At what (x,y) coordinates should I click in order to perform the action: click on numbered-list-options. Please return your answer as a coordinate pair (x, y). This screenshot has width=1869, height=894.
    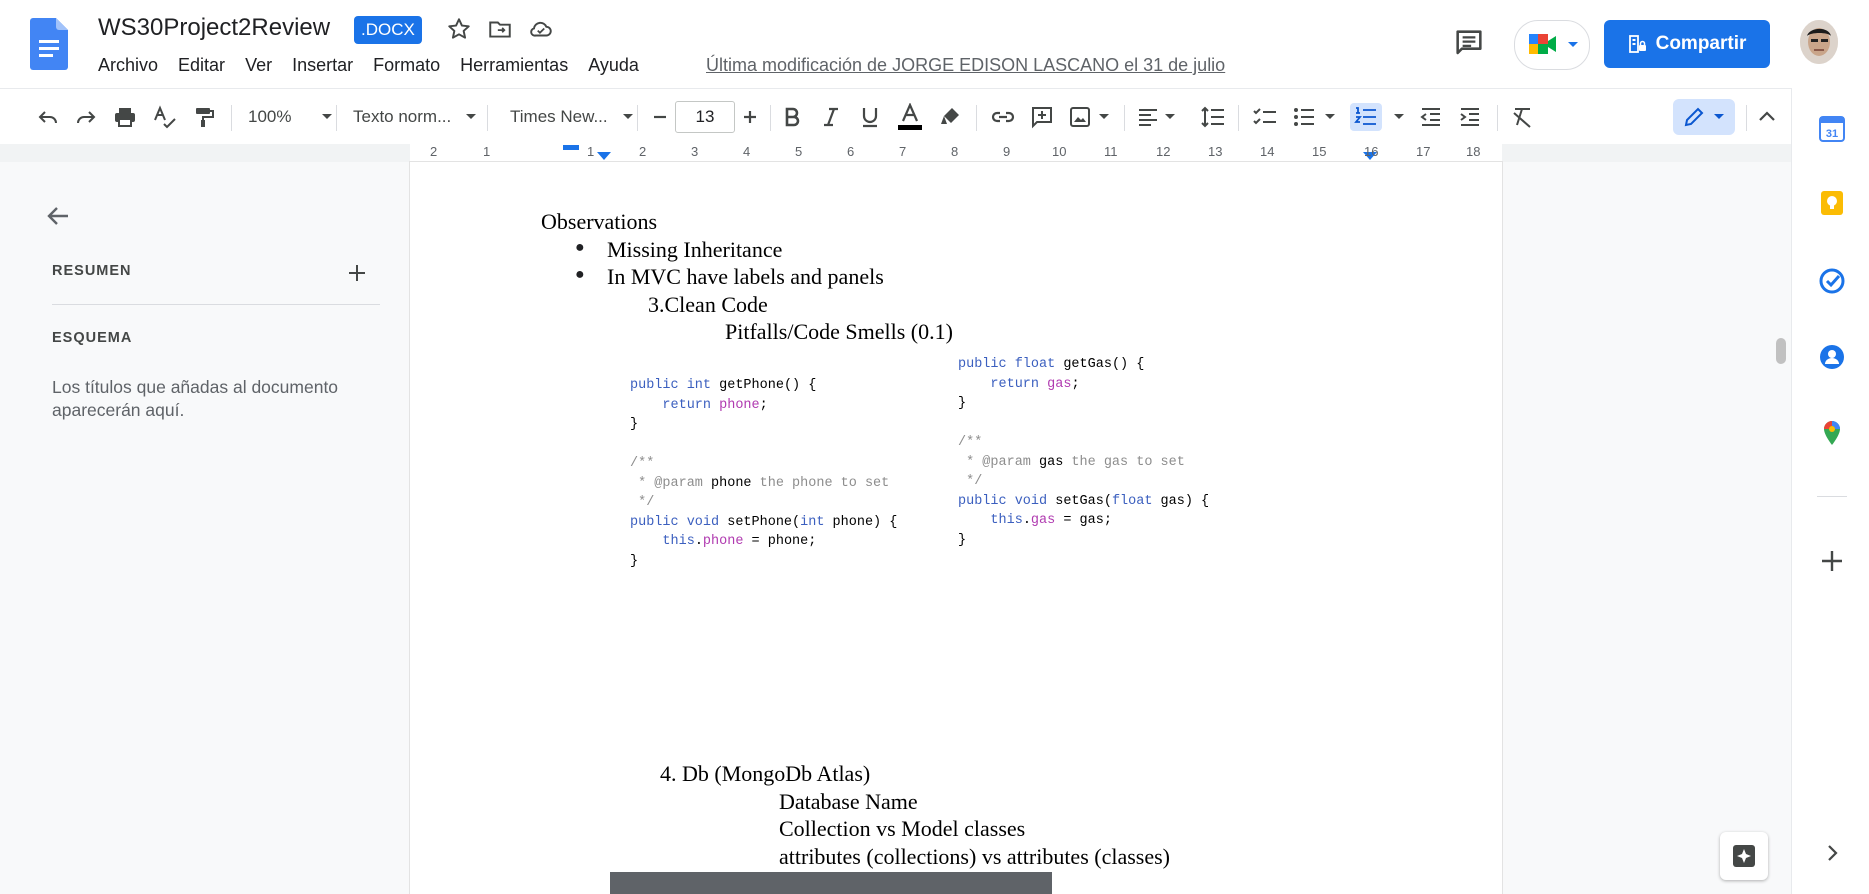
    Looking at the image, I should click on (1399, 117).